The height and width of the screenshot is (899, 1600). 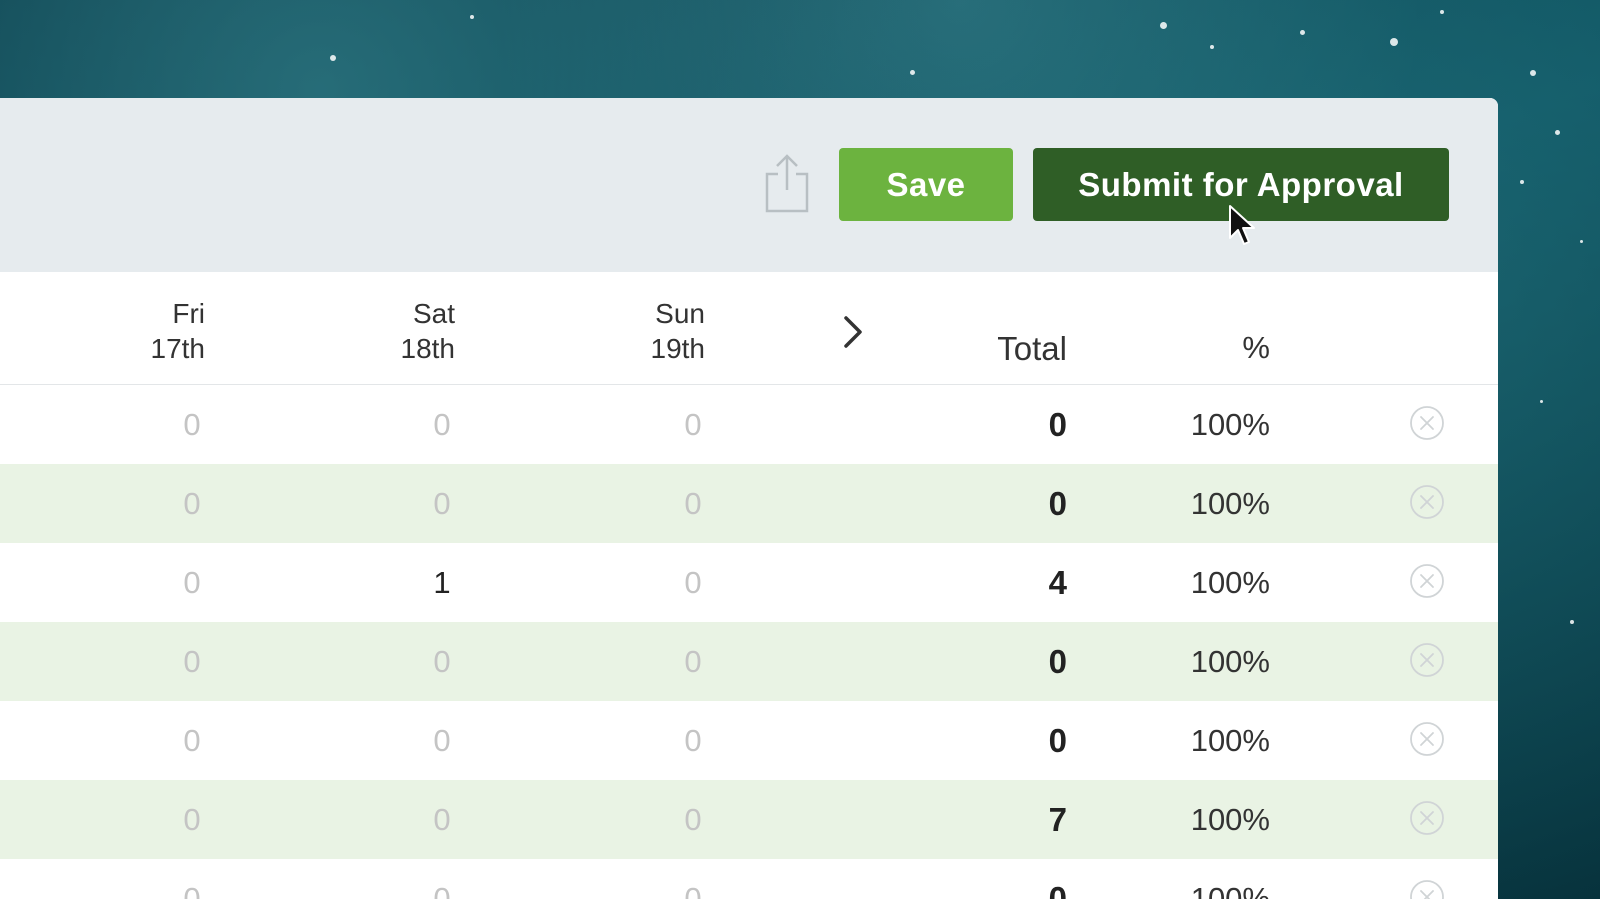 What do you see at coordinates (678, 348) in the screenshot?
I see `column-header-date: 19th` at bounding box center [678, 348].